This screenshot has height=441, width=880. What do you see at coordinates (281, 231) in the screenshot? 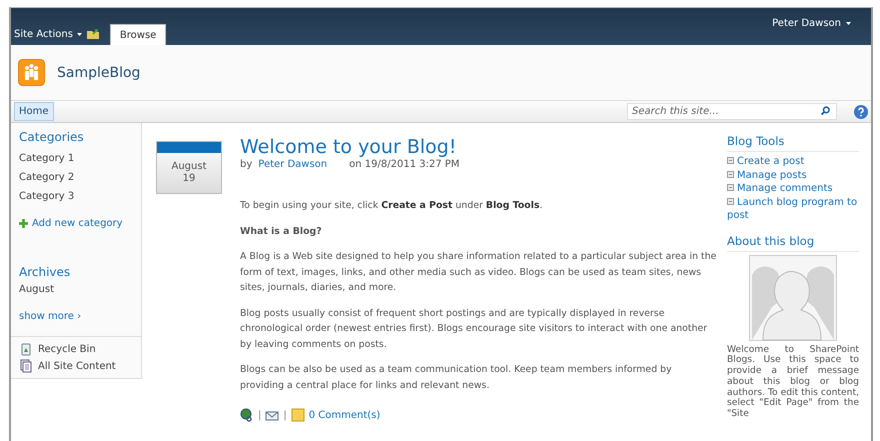
I see `paragraph-heading: What is a Blog?` at bounding box center [281, 231].